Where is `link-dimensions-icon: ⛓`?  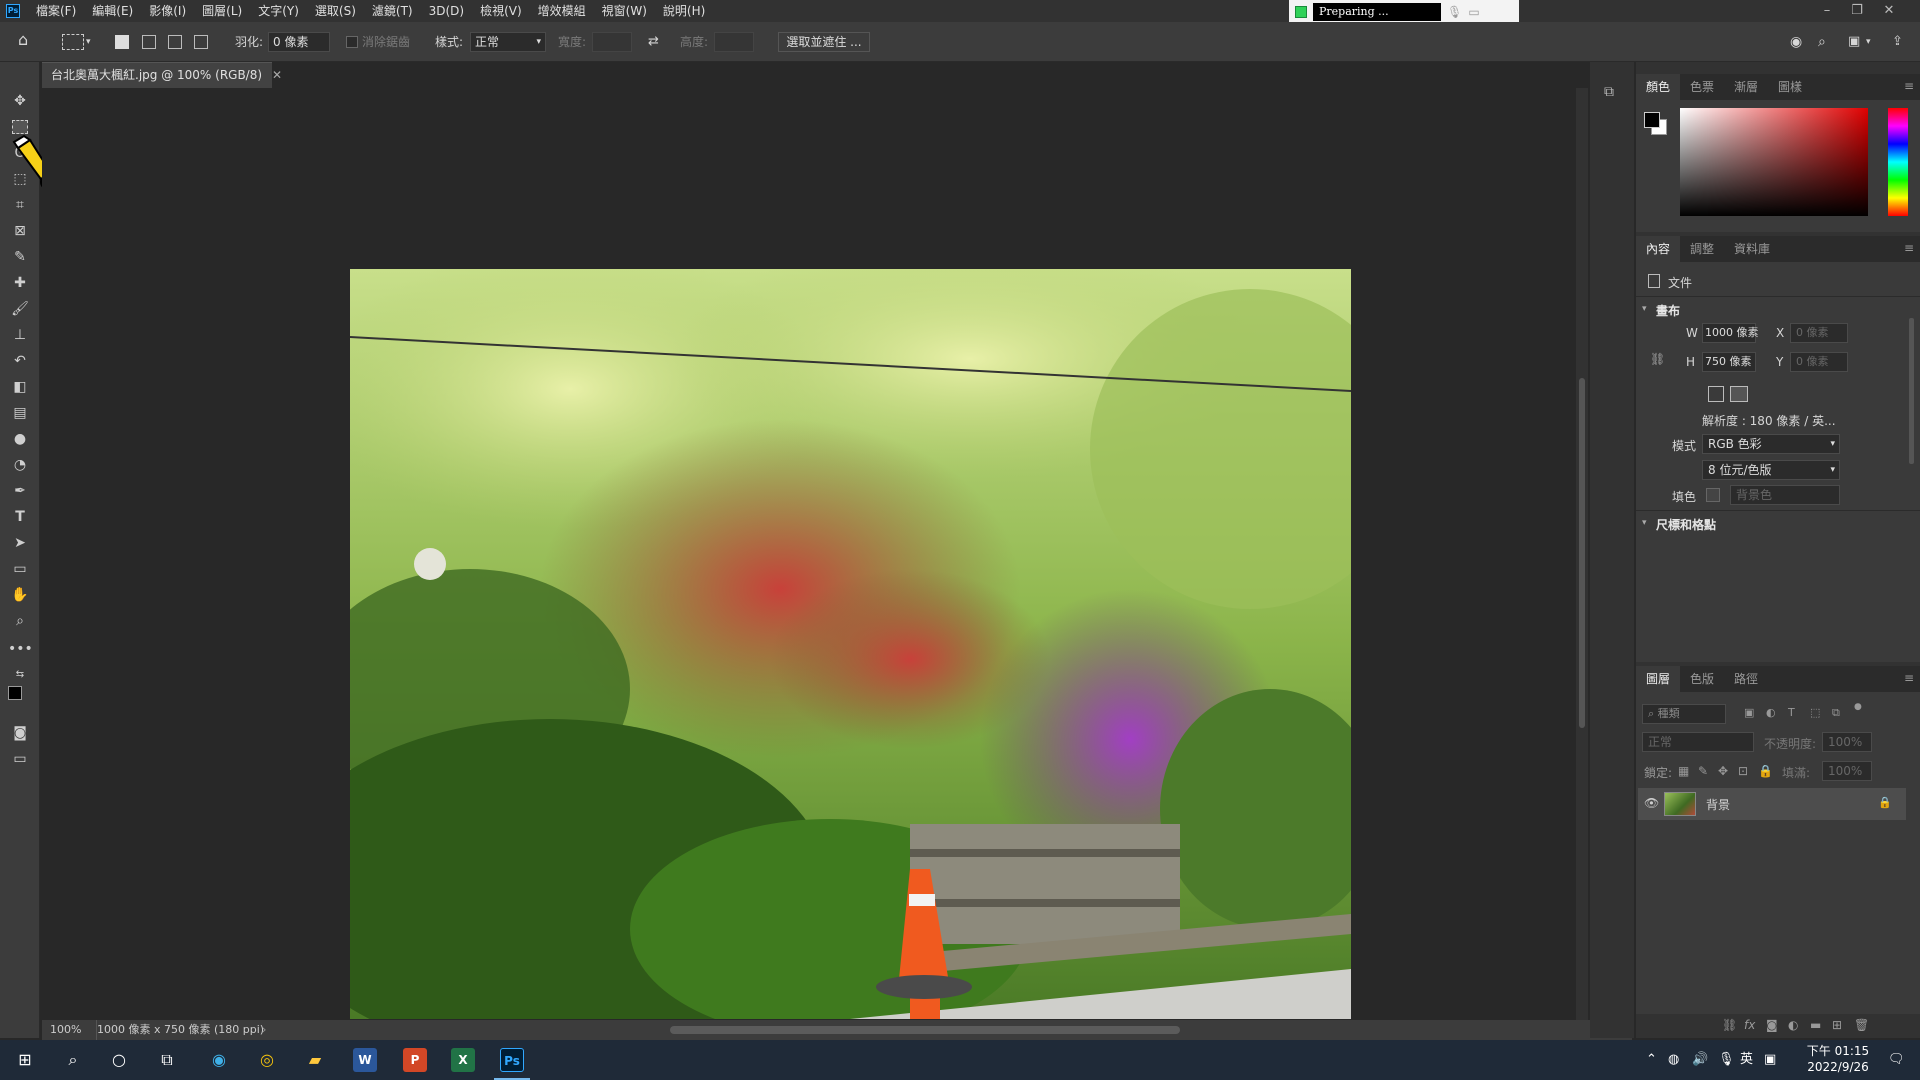
link-dimensions-icon: ⛓ is located at coordinates (1657, 359).